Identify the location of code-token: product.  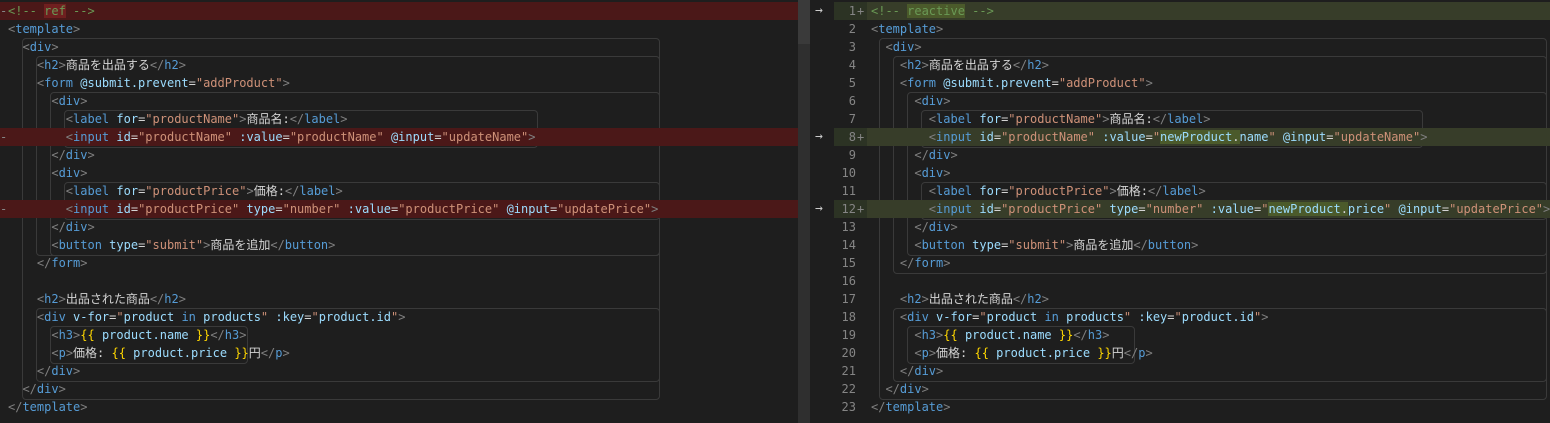
(149, 317).